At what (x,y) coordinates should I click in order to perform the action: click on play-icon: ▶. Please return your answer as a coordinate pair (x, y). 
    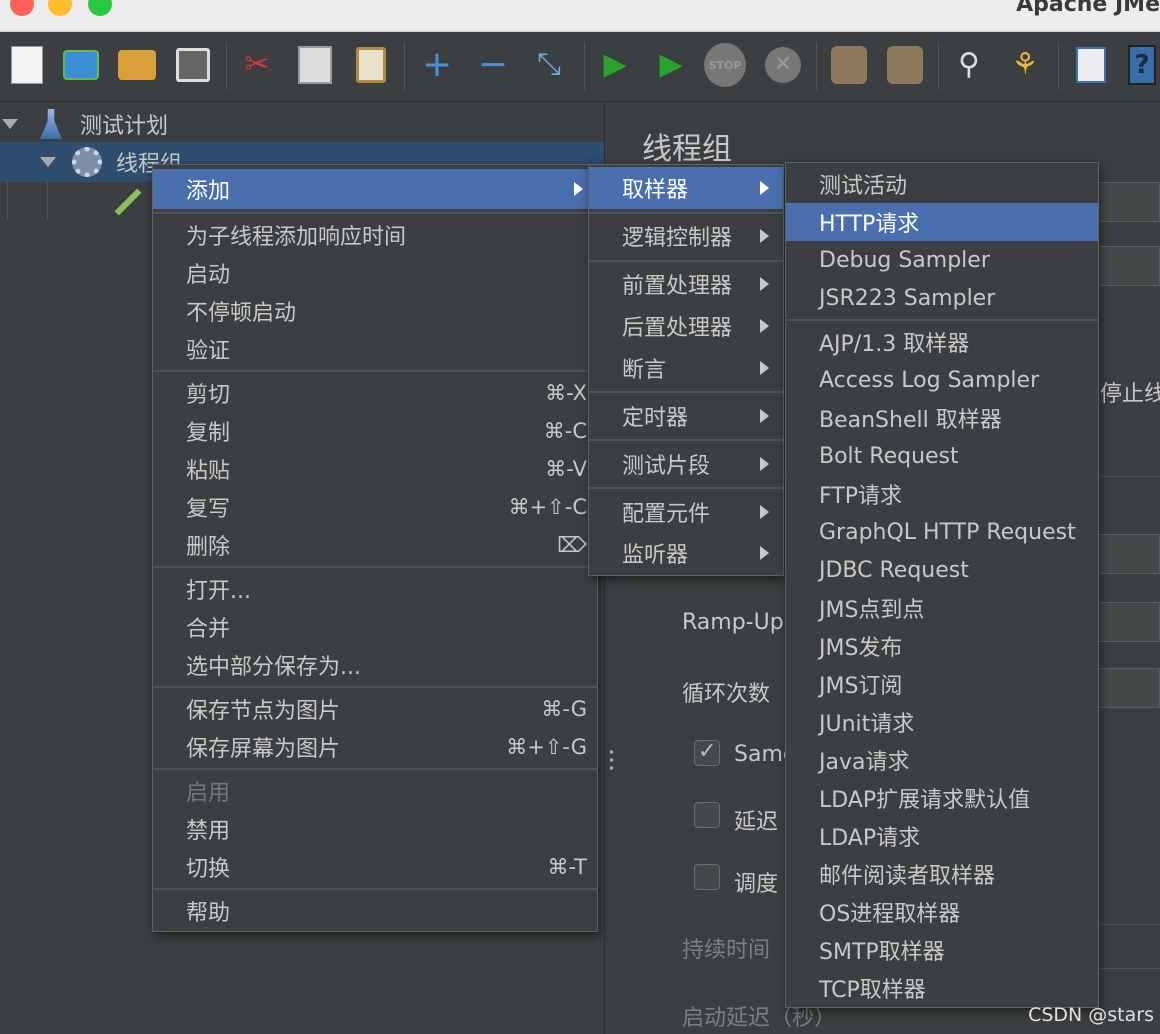
    Looking at the image, I should click on (615, 64).